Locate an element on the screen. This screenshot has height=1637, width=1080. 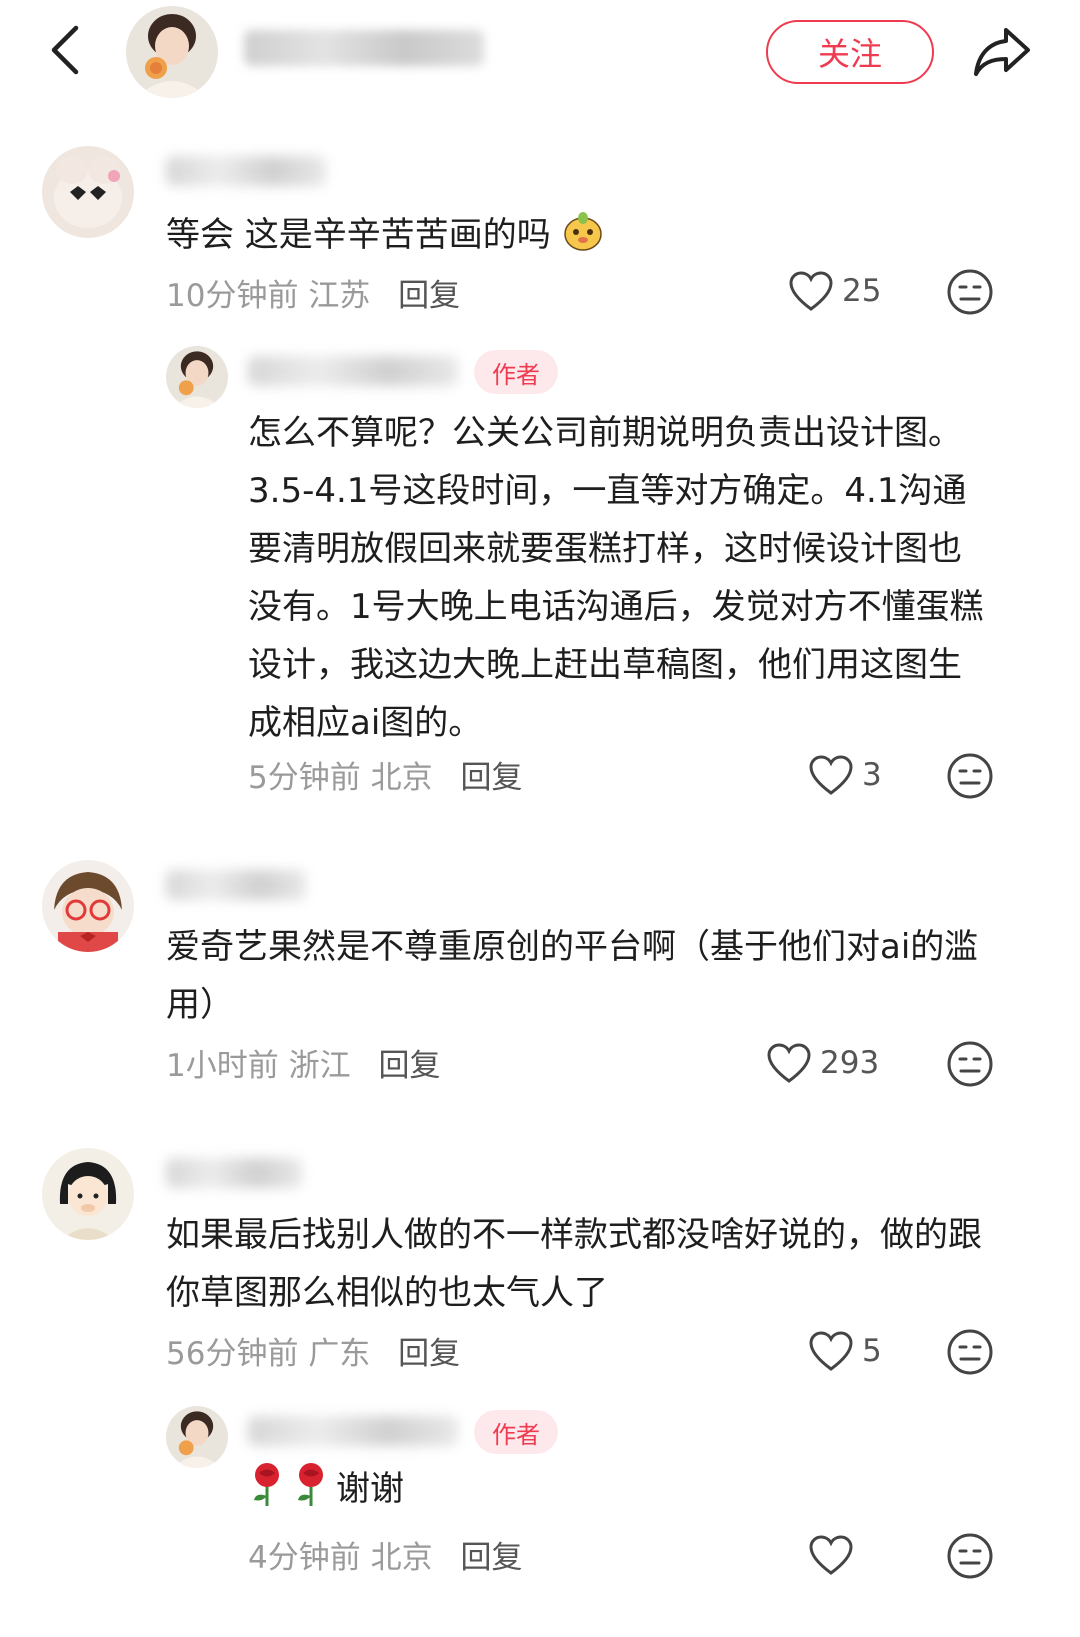
like-button: 3 is located at coordinates (845, 775).